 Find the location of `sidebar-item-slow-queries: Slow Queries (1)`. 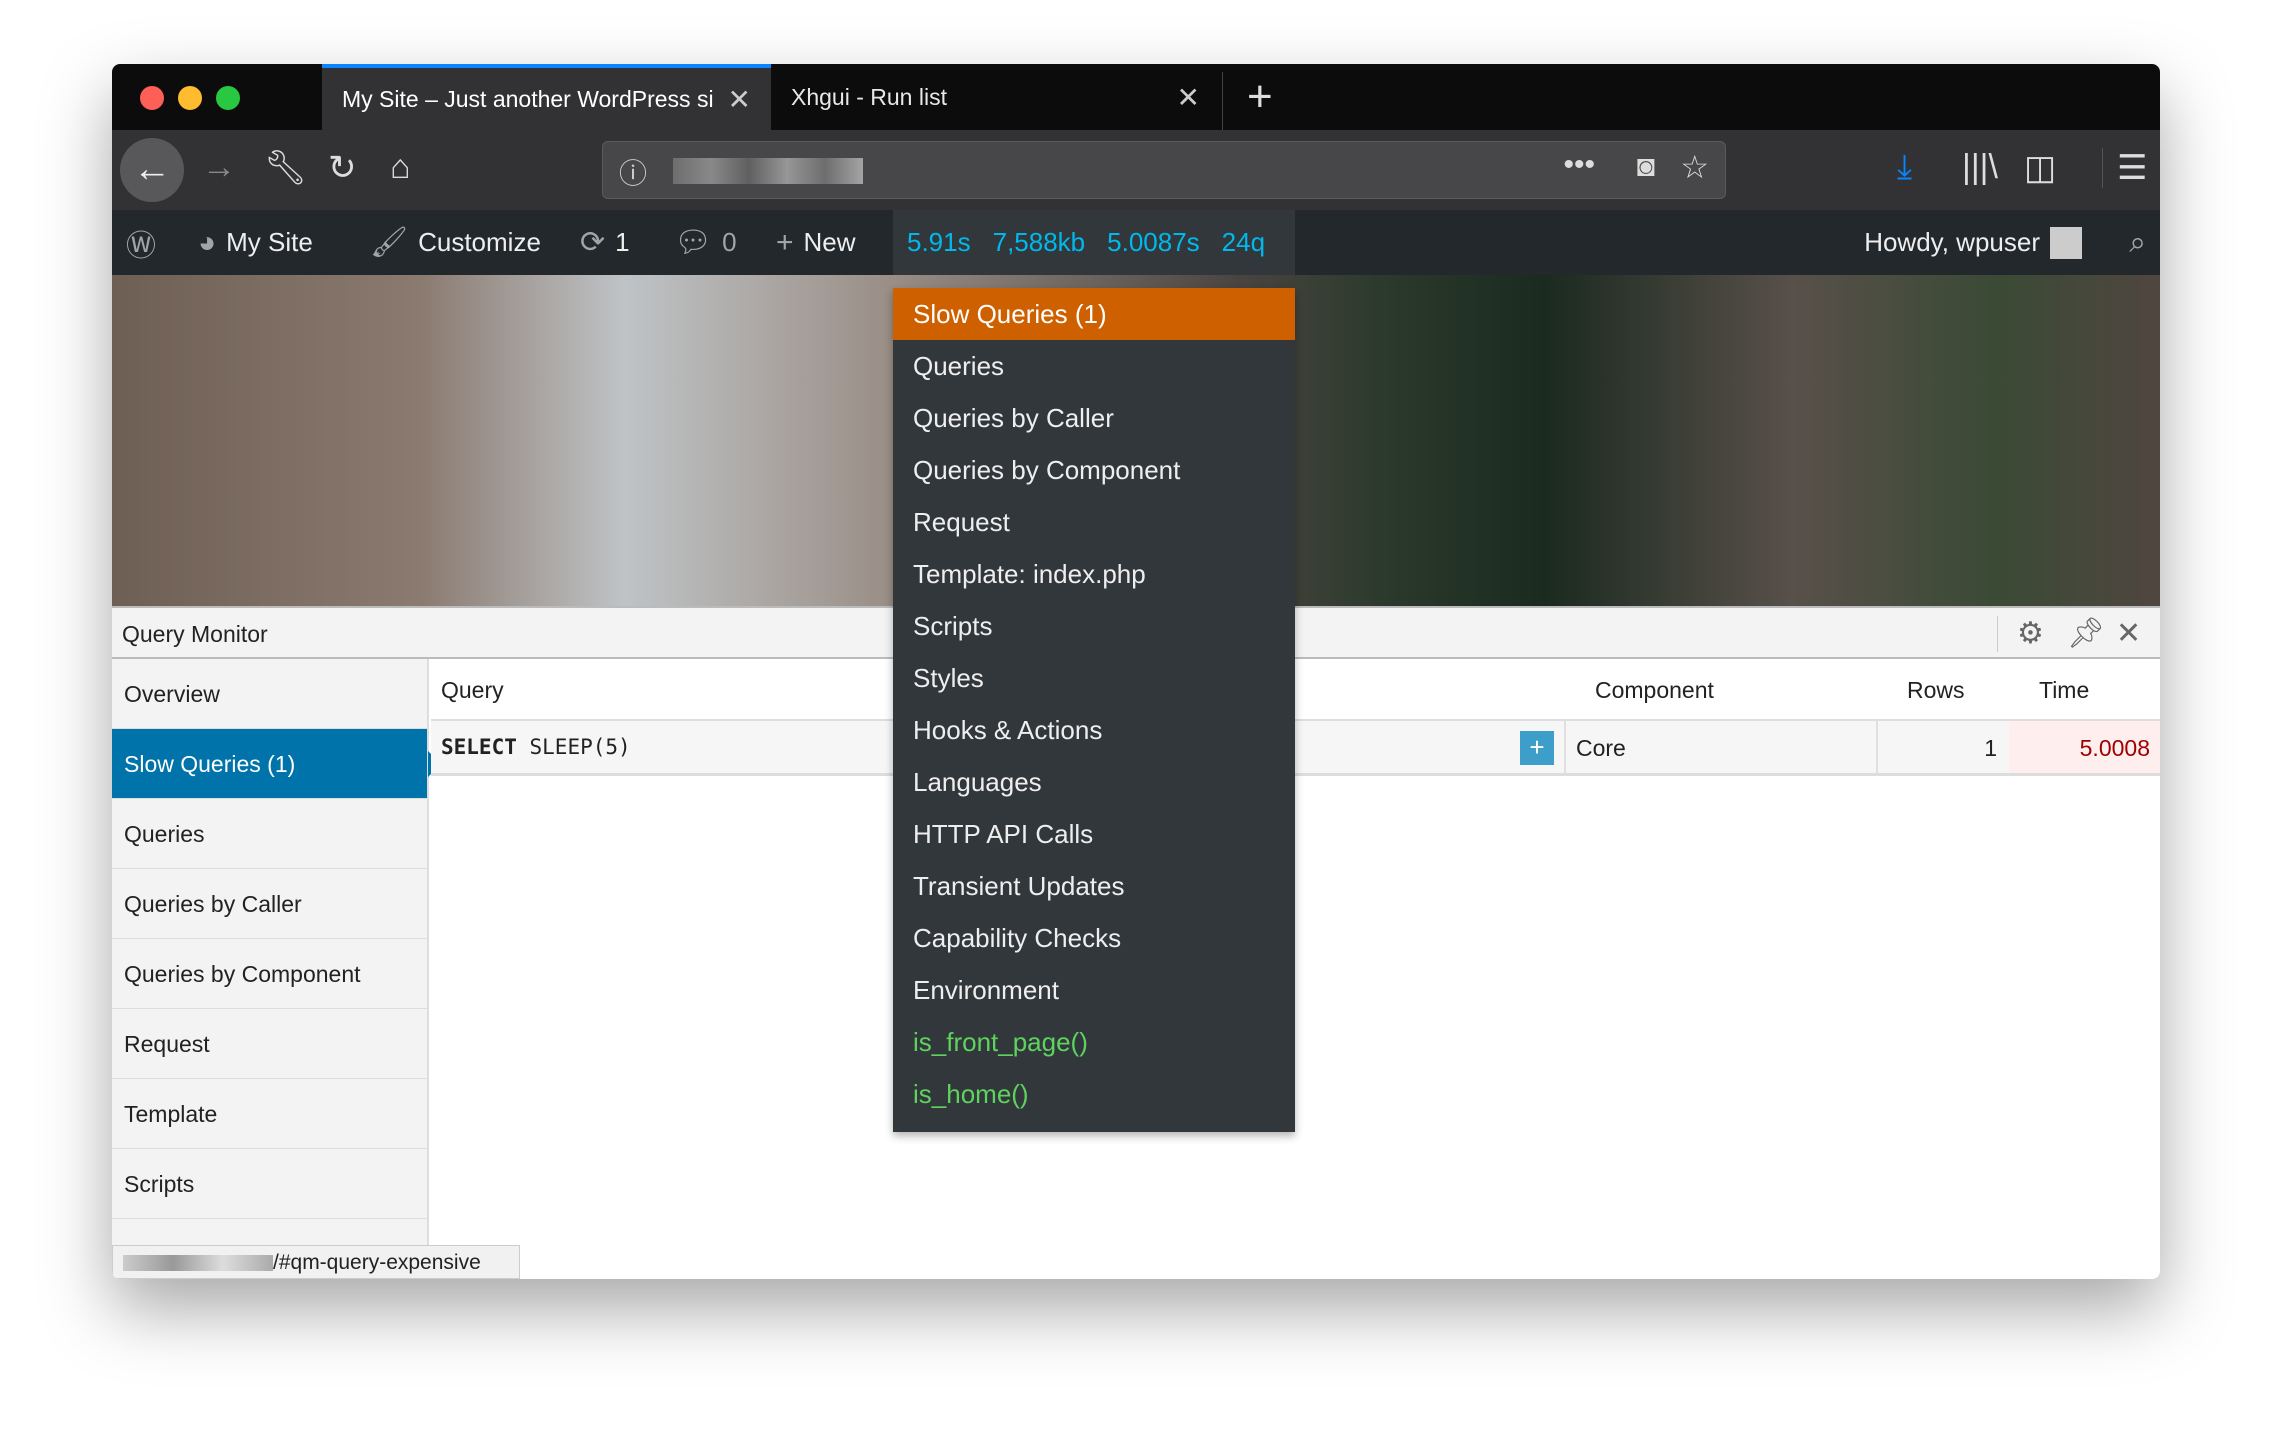

sidebar-item-slow-queries: Slow Queries (1) is located at coordinates (276, 764).